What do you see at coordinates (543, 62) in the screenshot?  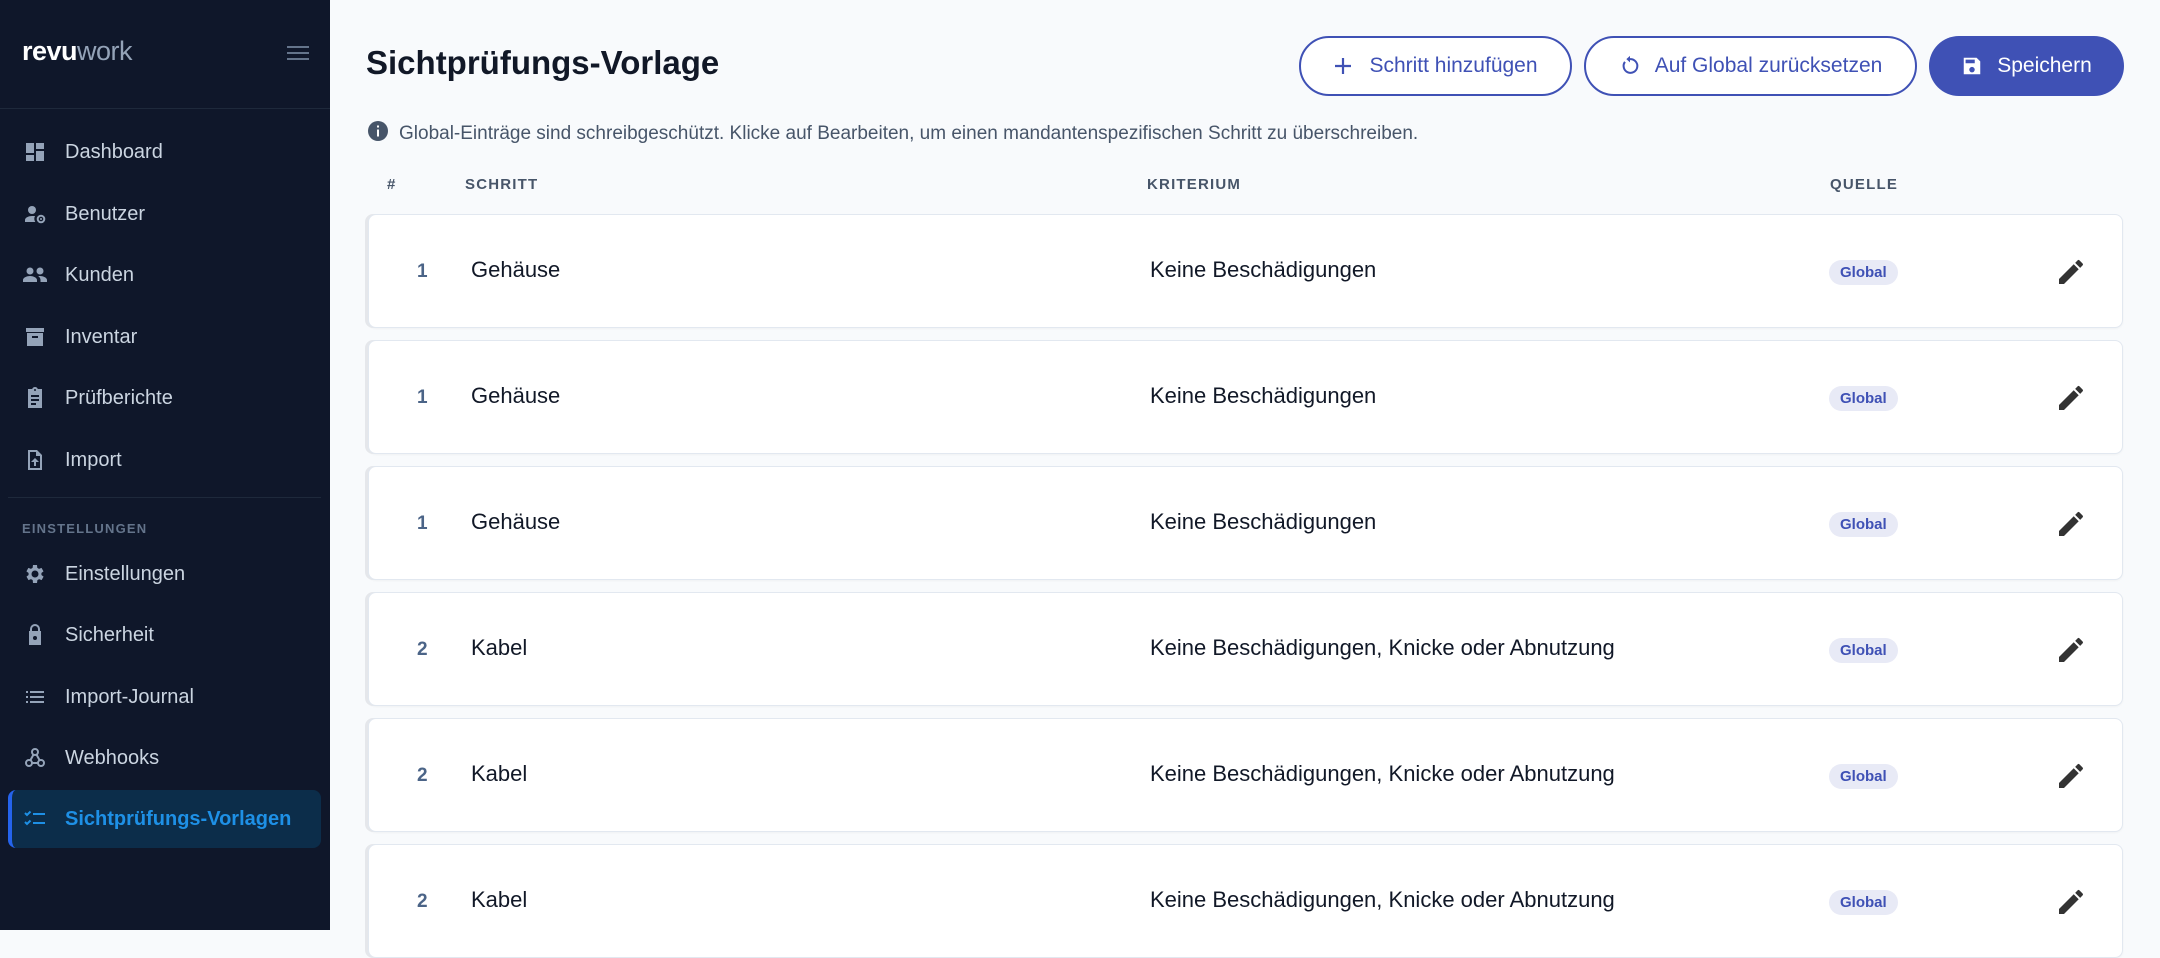 I see `page-title: Sichtprüfungs-Vorlage` at bounding box center [543, 62].